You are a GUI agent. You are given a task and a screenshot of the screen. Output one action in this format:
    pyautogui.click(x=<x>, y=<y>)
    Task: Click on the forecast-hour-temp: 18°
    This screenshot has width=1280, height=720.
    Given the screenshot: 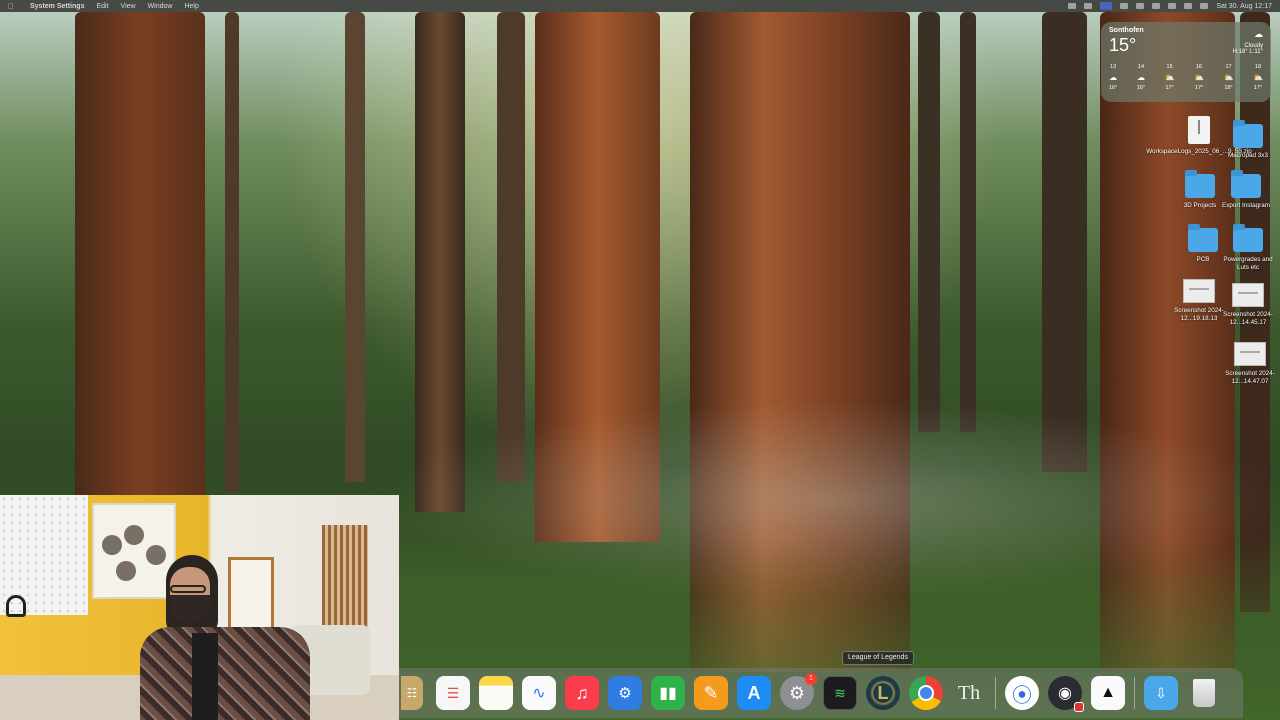 What is the action you would take?
    pyautogui.click(x=1228, y=88)
    